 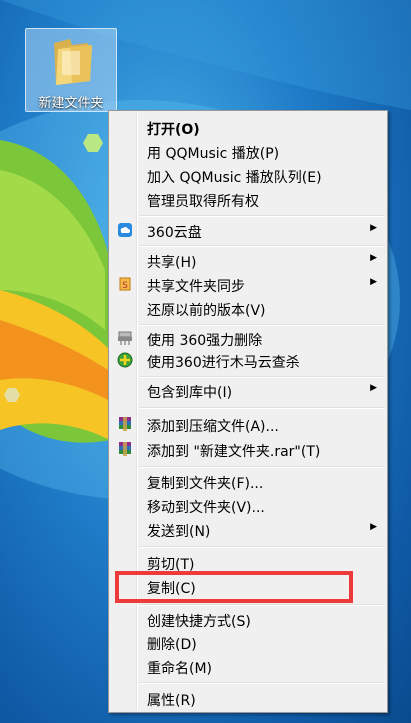 I want to click on cloud-360-icon, so click(x=125, y=230).